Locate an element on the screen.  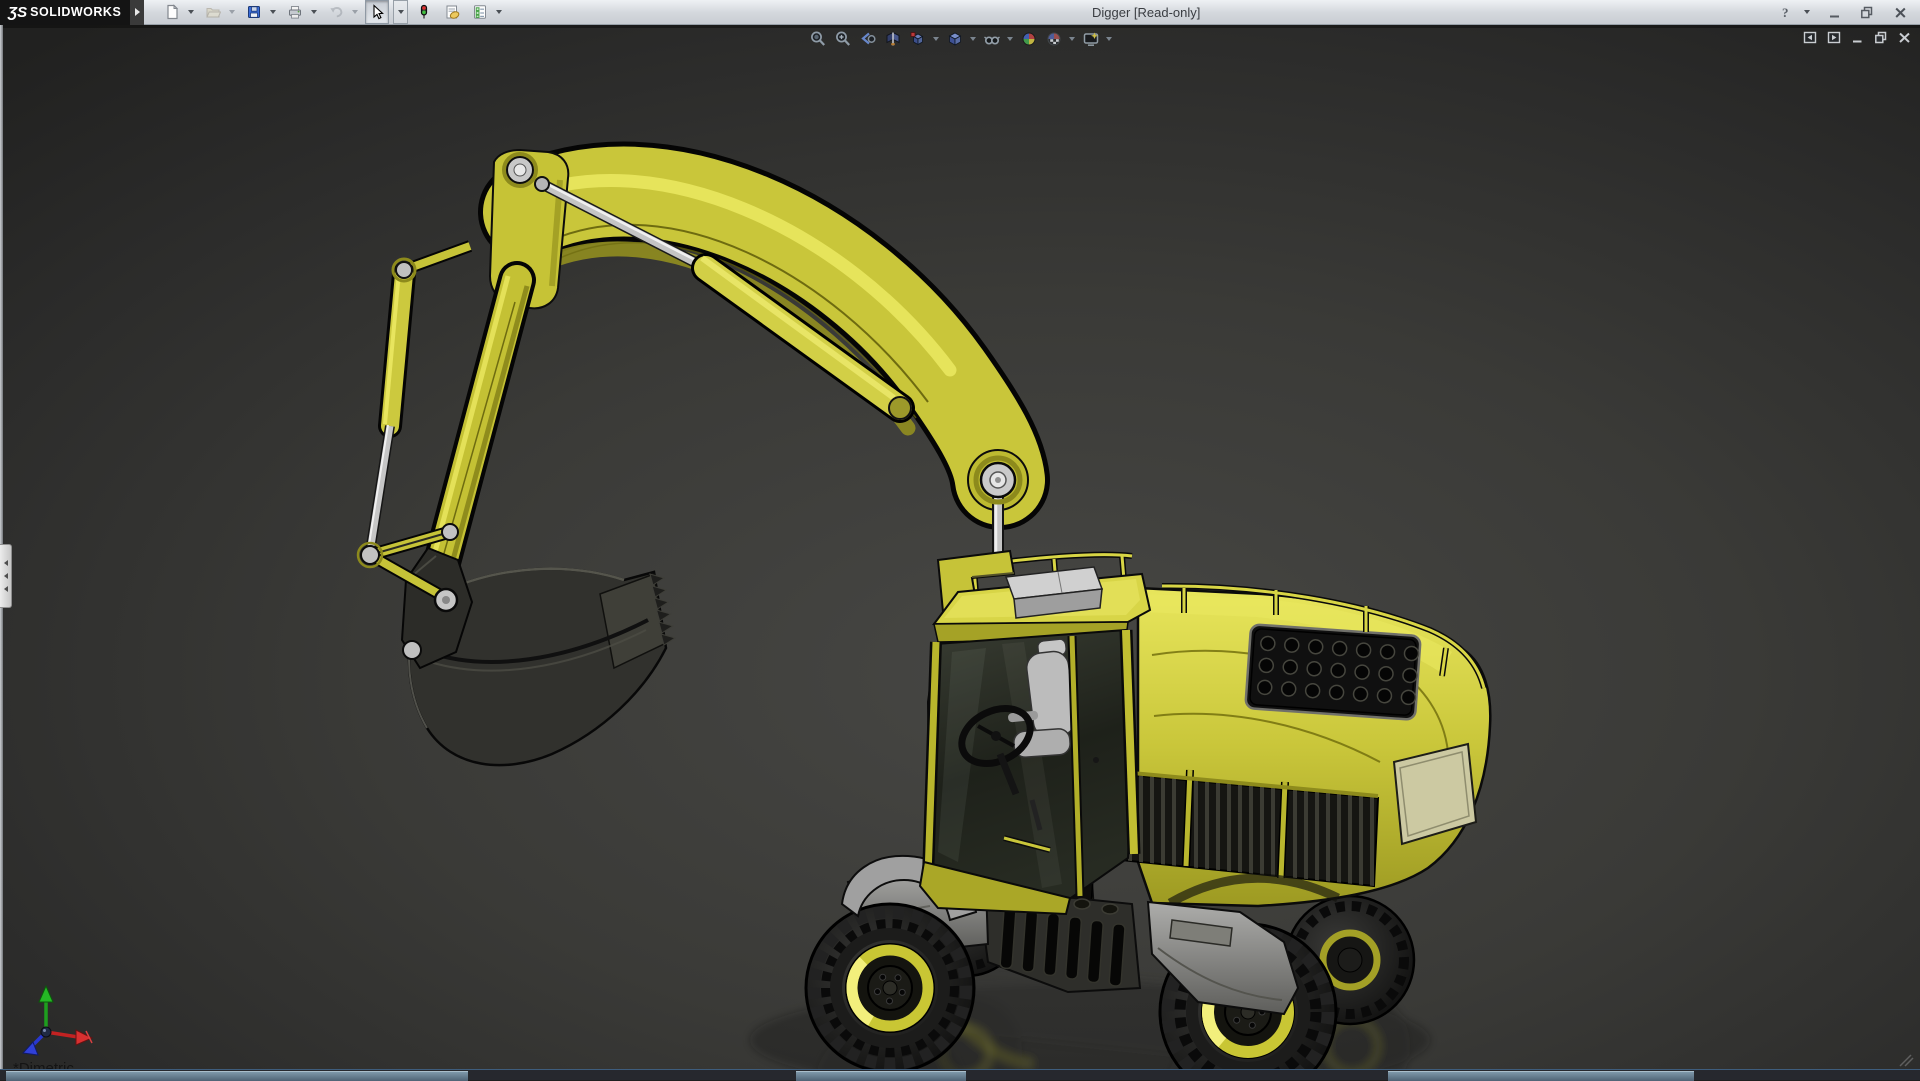
zoom-to-fit-button is located at coordinates (817, 39).